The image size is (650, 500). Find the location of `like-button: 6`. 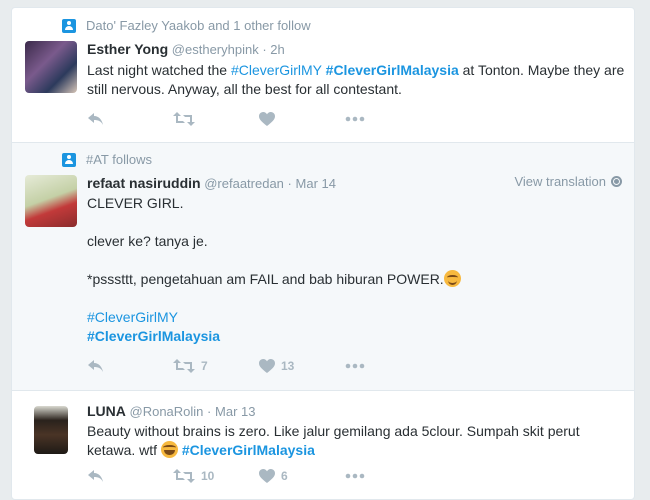

like-button: 6 is located at coordinates (302, 476).